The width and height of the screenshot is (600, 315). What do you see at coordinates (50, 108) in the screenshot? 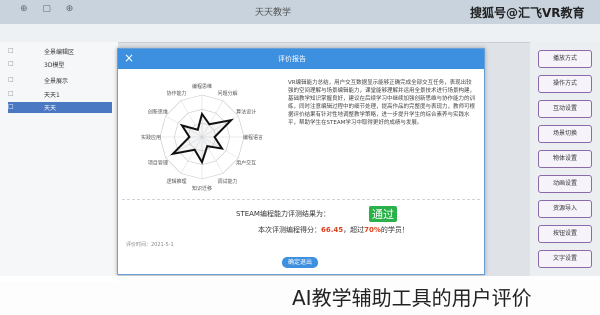
I see `tree-item-label: 天天` at bounding box center [50, 108].